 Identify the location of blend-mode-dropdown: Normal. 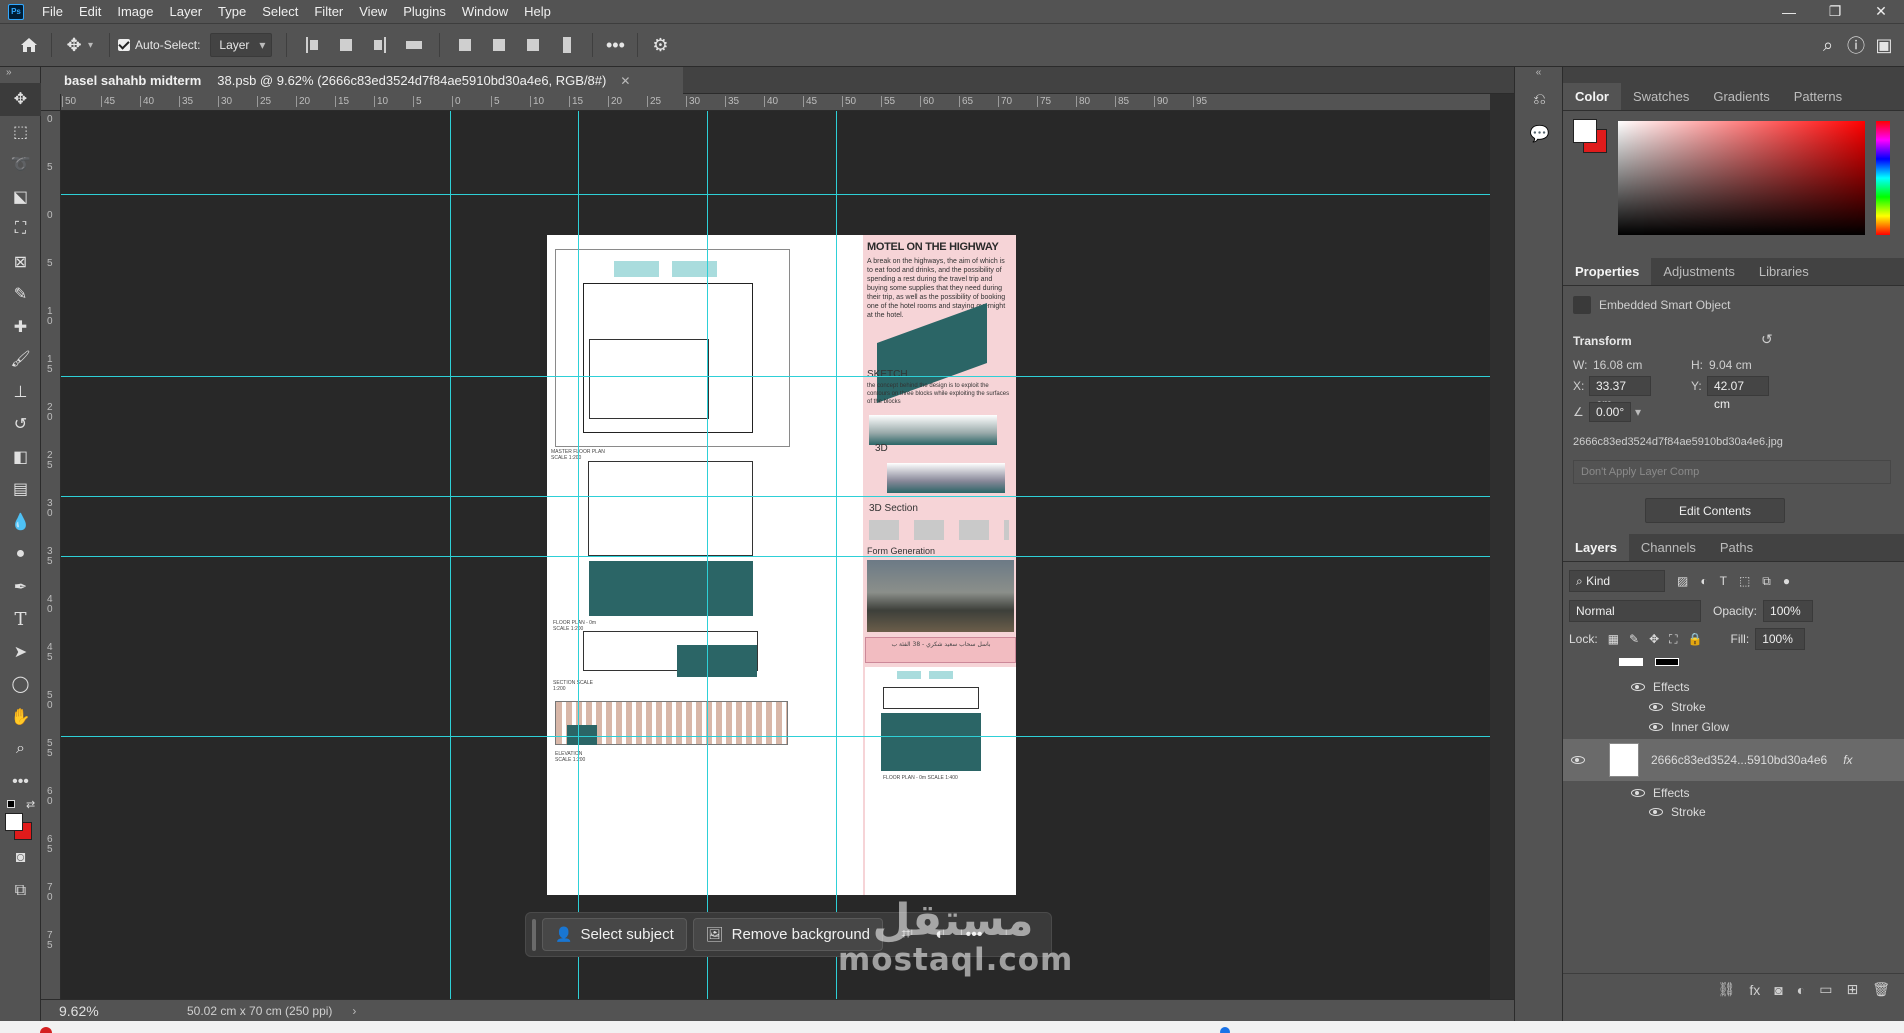
(1635, 611).